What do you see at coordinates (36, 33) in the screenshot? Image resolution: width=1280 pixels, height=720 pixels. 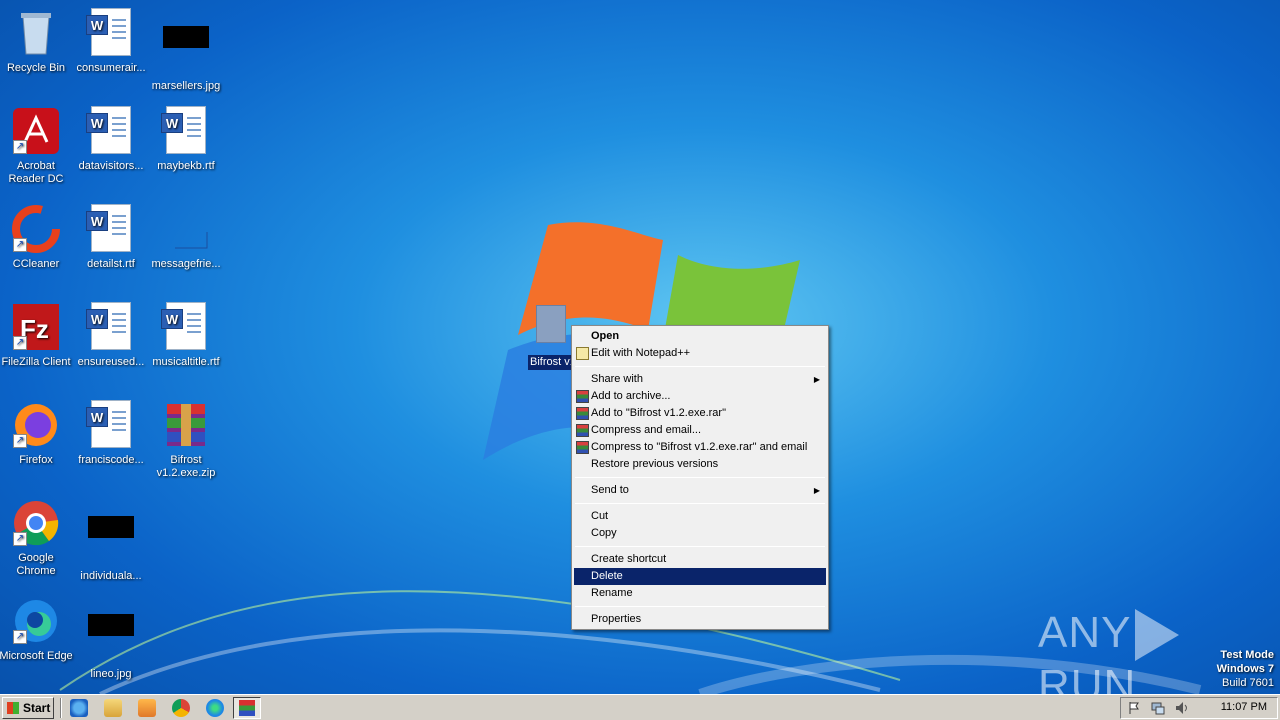 I see `recycle-bin-icon` at bounding box center [36, 33].